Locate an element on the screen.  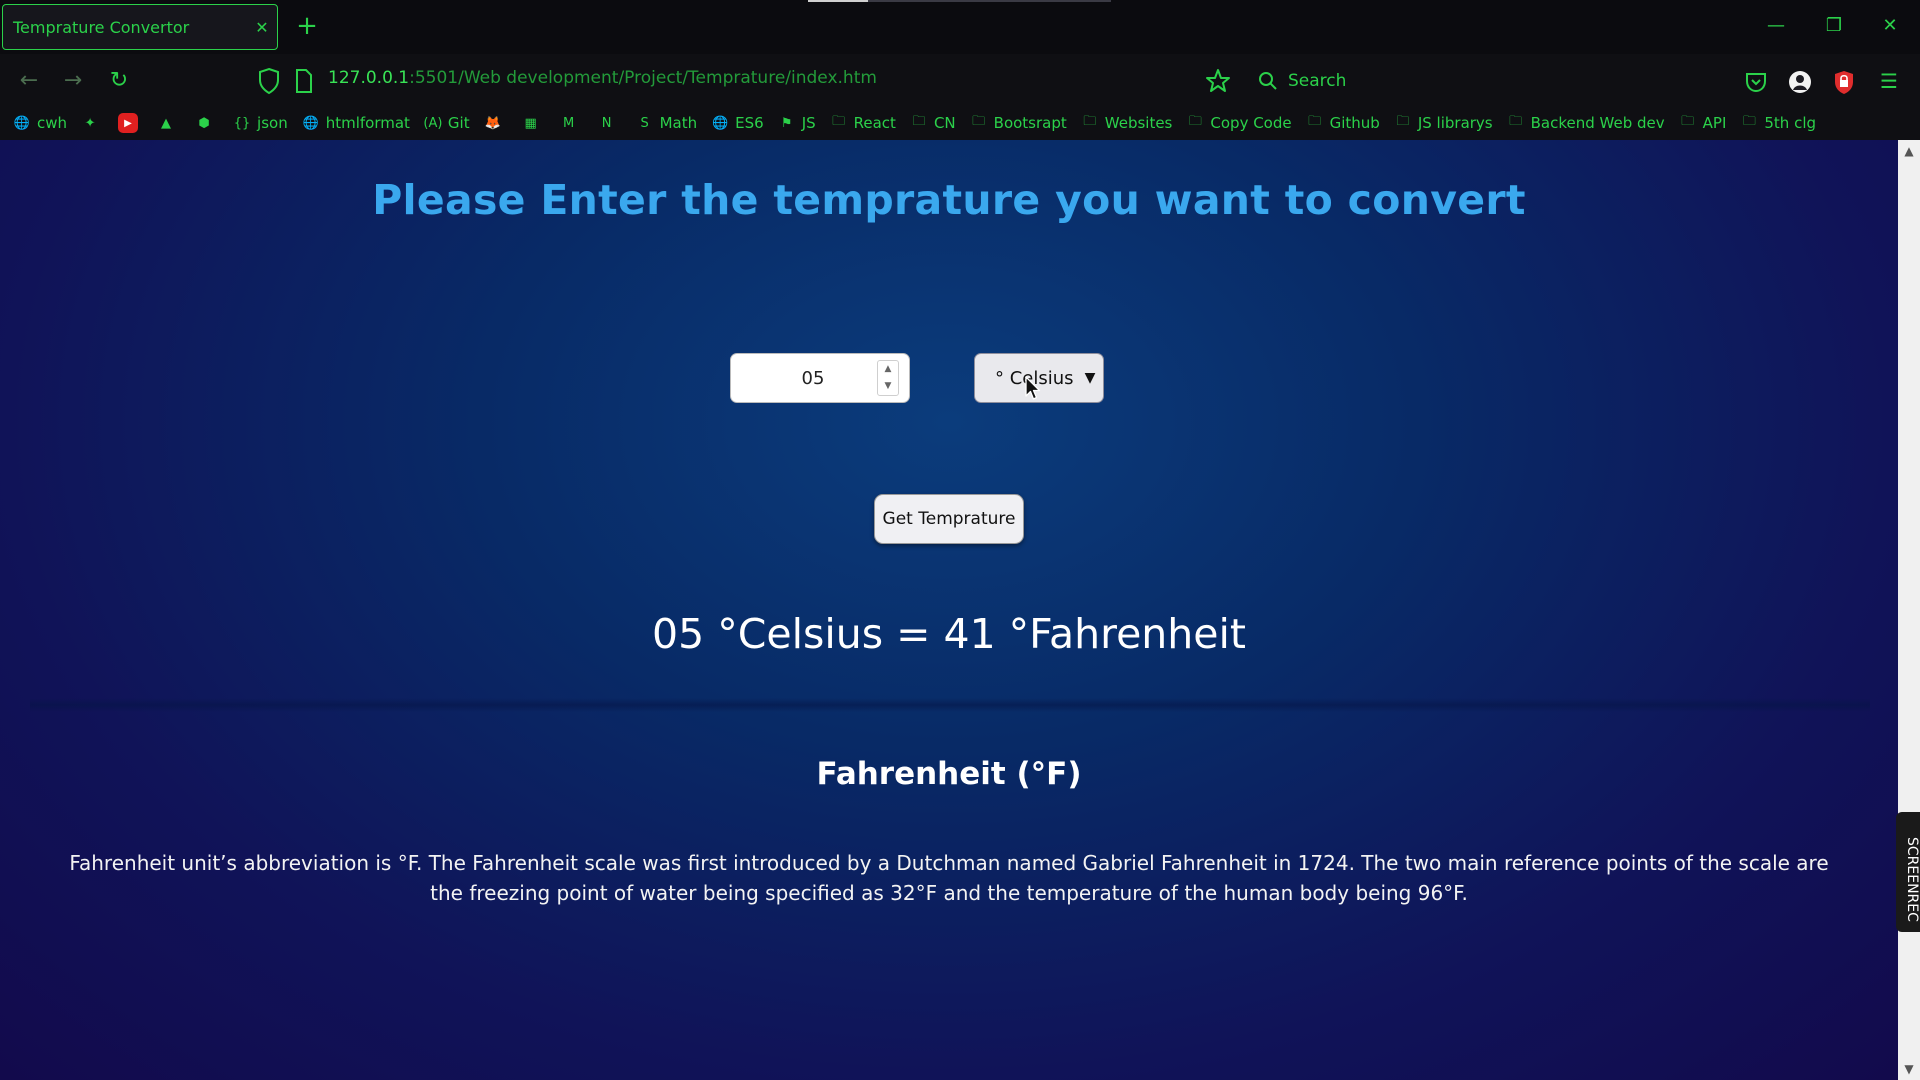
divider is located at coordinates (950, 705).